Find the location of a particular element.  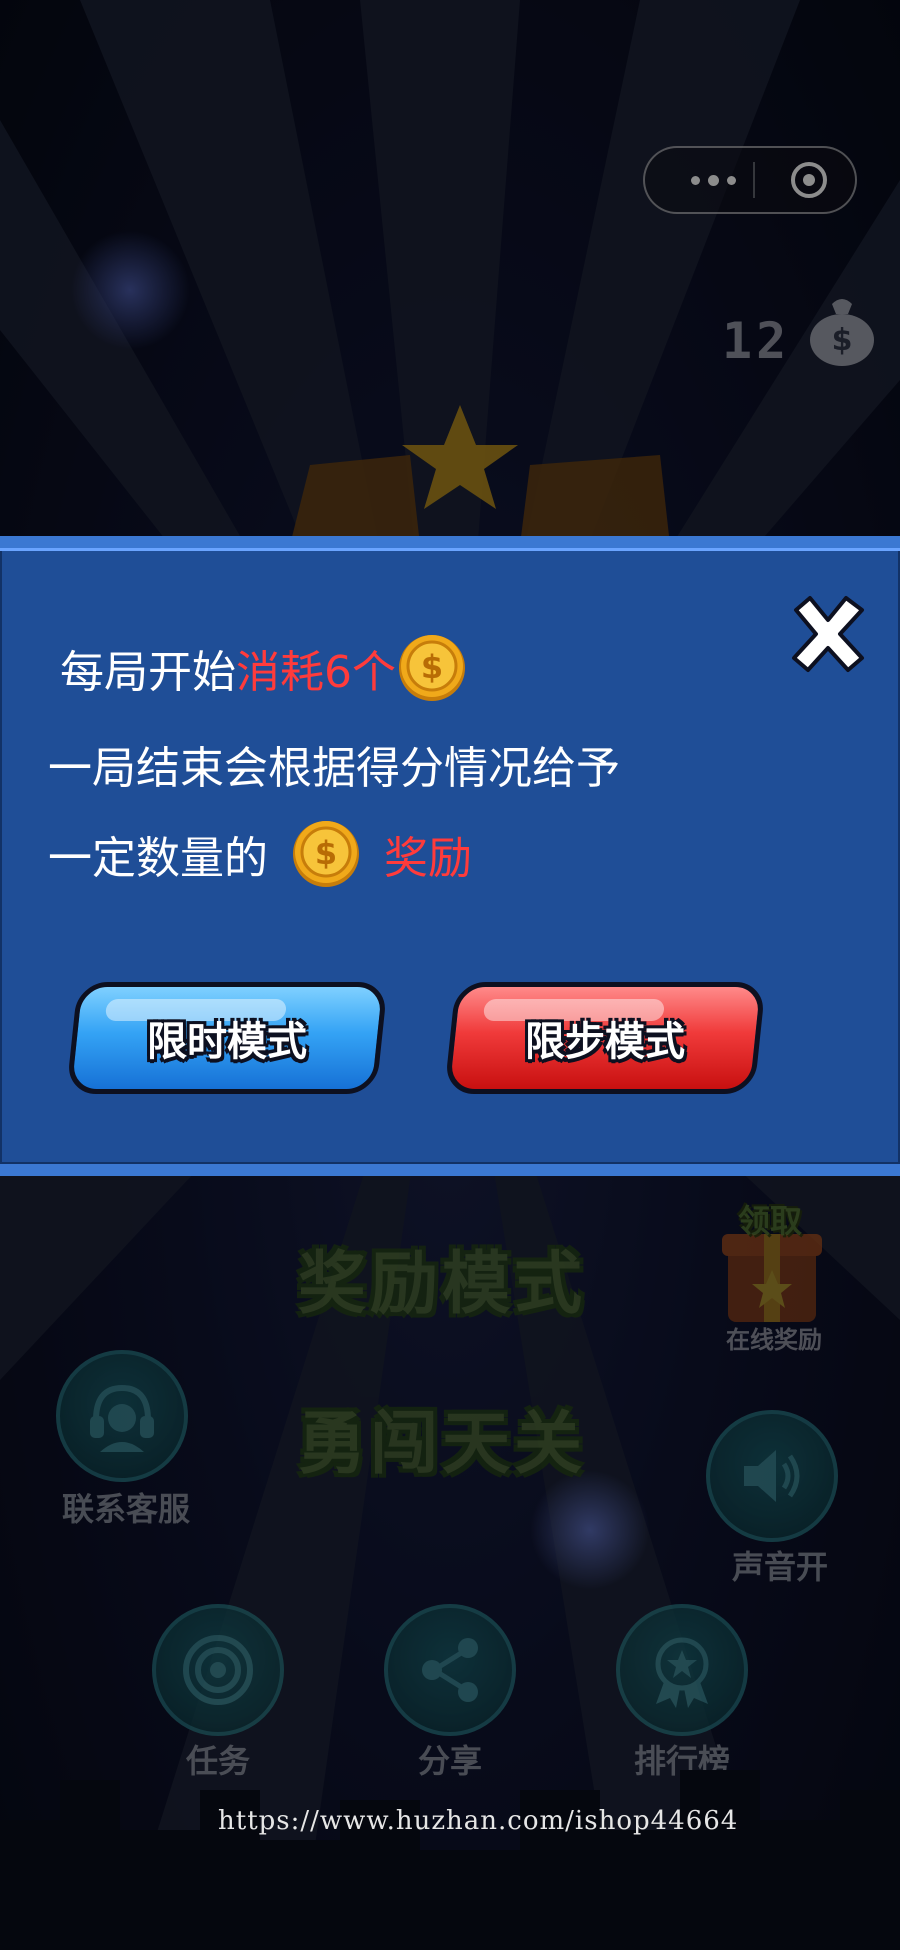

reward-highlight: 奖励 is located at coordinates (428, 858).